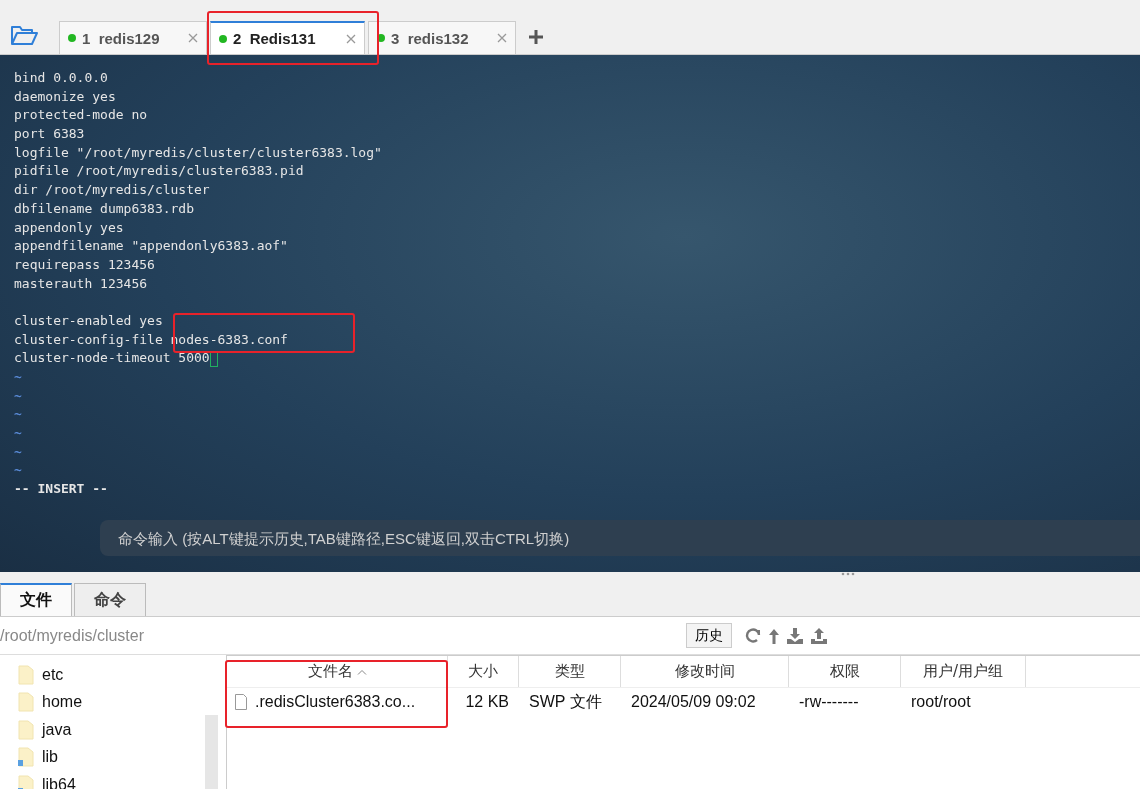 The height and width of the screenshot is (789, 1140). I want to click on column-header: 用户/用户组, so click(963, 671).